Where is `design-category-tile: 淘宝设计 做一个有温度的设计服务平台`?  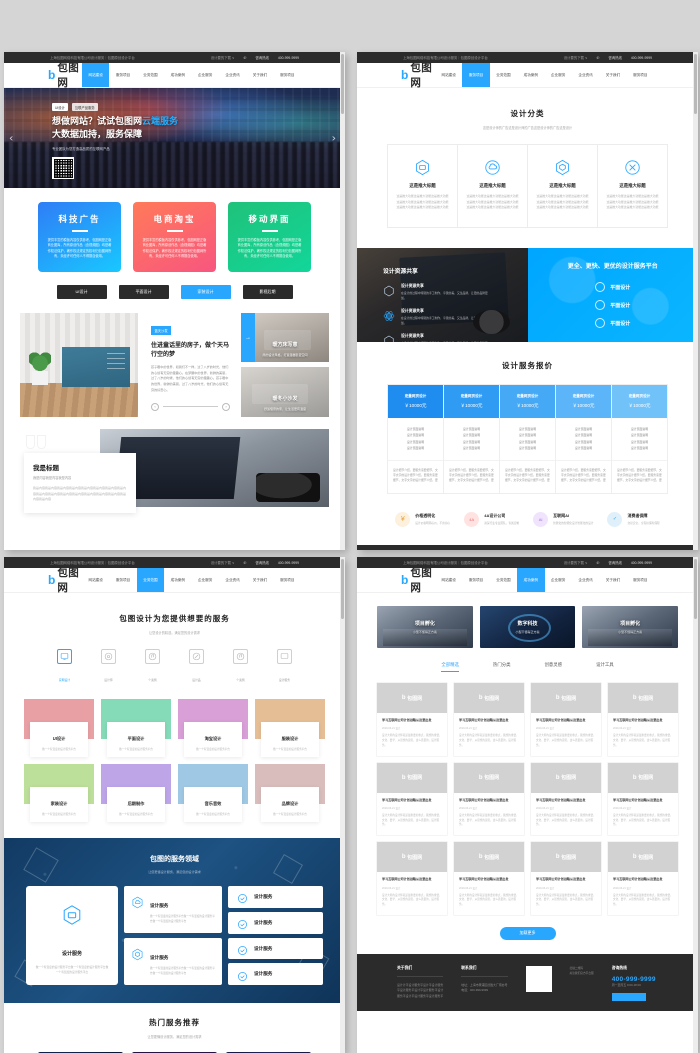 design-category-tile: 淘宝设计 做一个有温度的设计服务平台 is located at coordinates (213, 728).